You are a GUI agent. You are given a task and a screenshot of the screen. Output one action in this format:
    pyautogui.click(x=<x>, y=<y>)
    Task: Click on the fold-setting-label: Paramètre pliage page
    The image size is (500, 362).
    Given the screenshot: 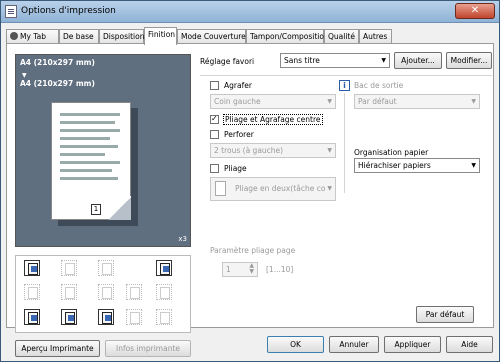 What is the action you would take?
    pyautogui.click(x=253, y=250)
    